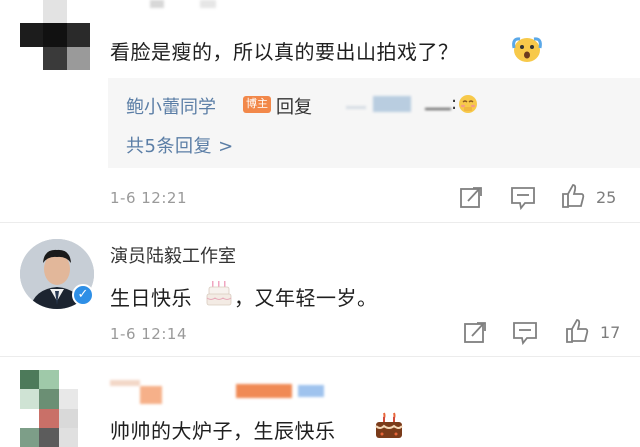 The width and height of the screenshot is (640, 447). I want to click on like-count: 25, so click(606, 197).